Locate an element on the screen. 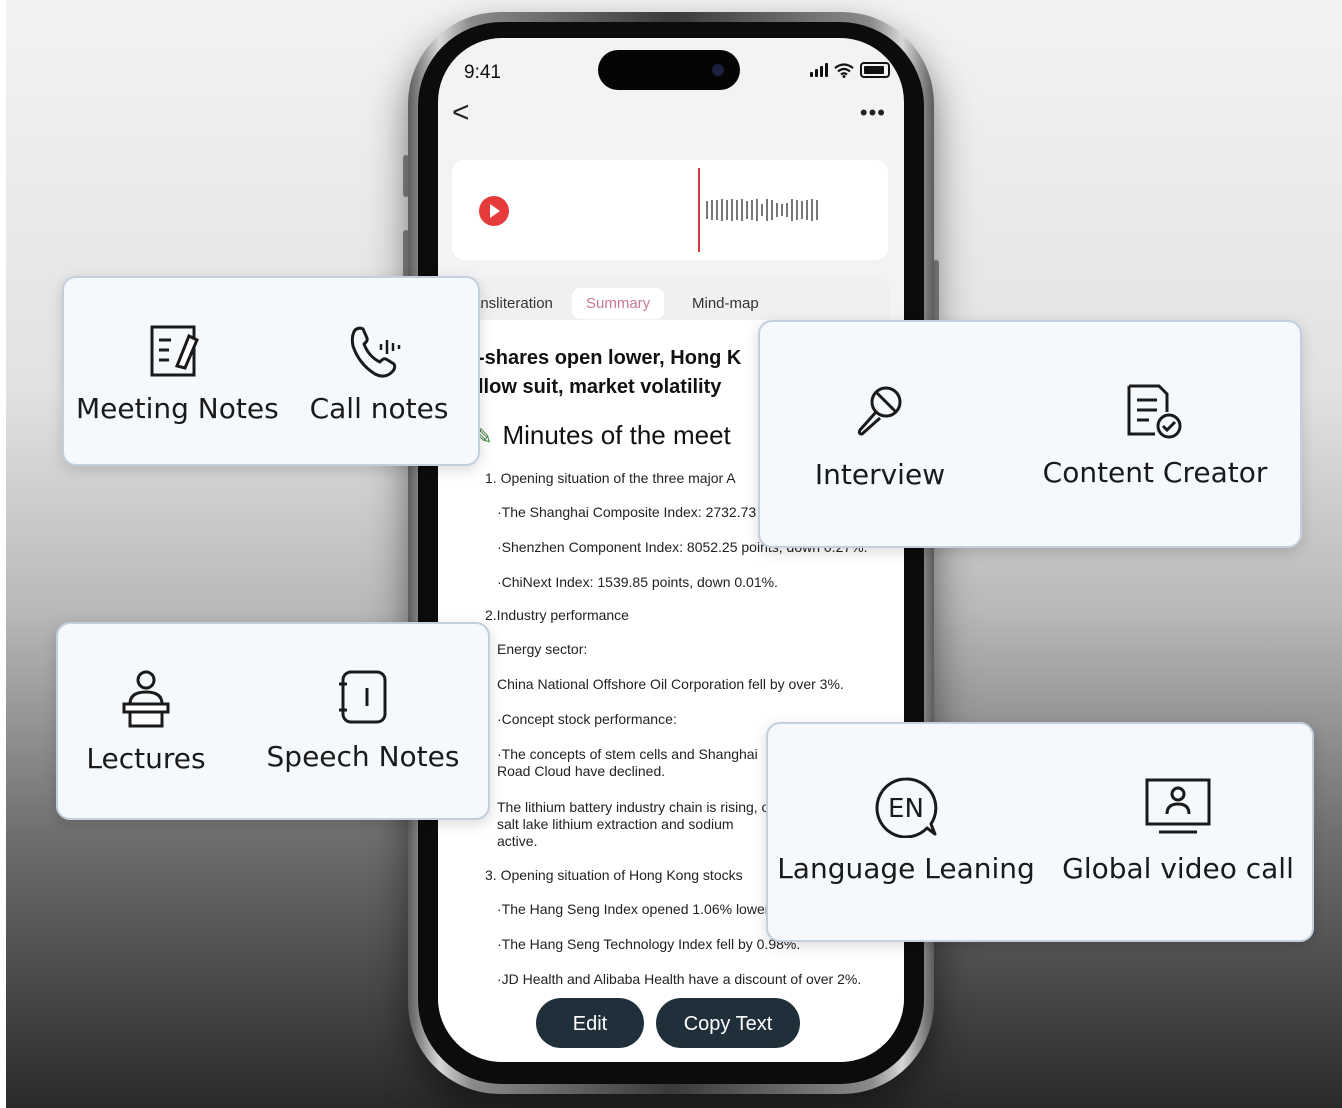  feature-global-video-call: Global video call is located at coordinates (1178, 830).